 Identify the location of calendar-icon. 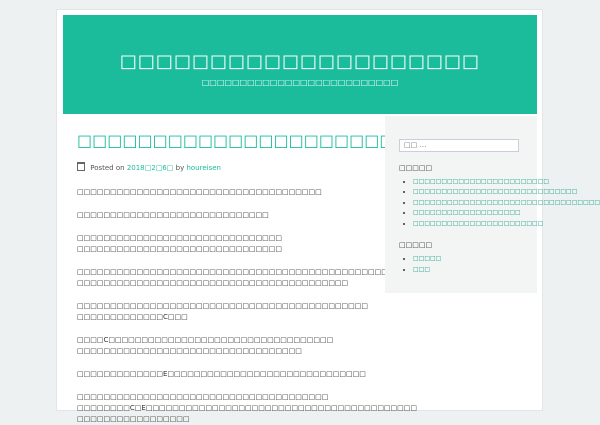
(81, 166).